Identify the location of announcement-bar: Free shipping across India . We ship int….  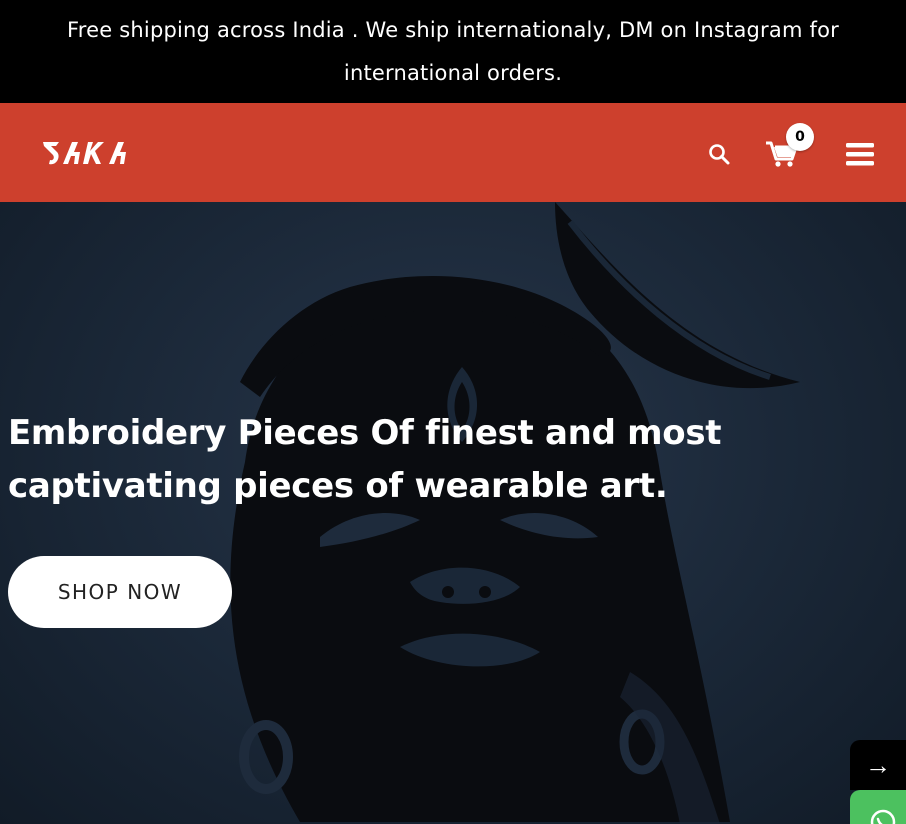
(453, 51).